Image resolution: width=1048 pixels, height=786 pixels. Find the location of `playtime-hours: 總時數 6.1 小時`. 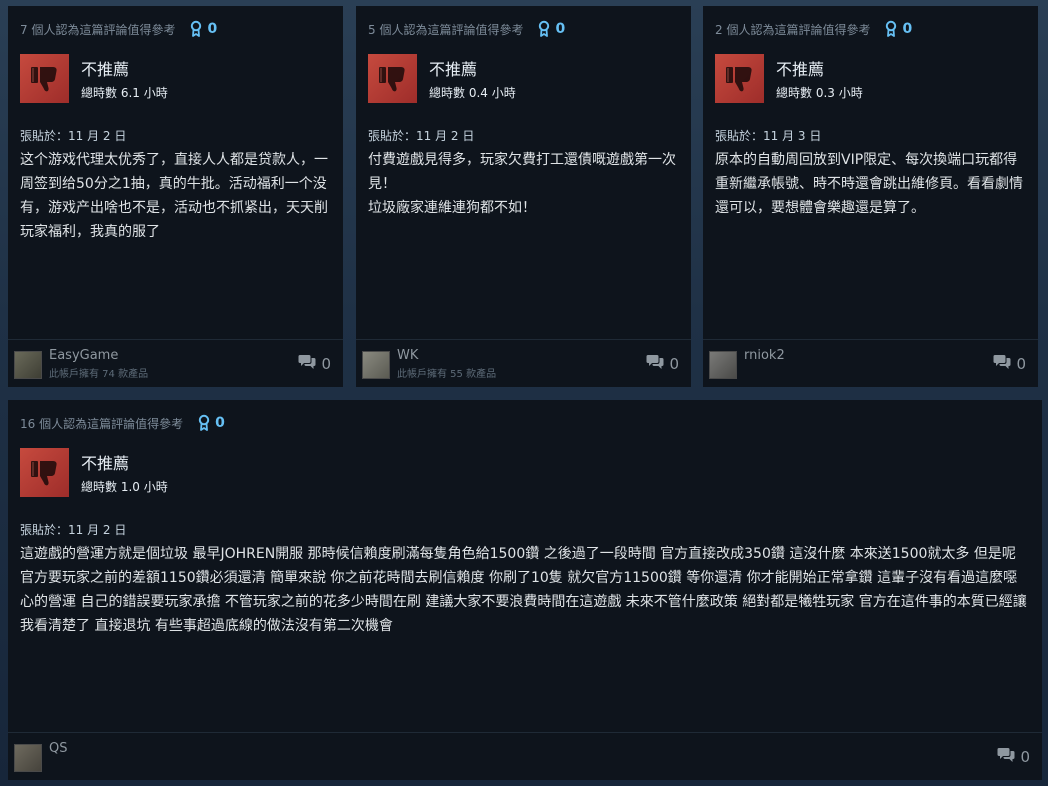

playtime-hours: 總時數 6.1 小時 is located at coordinates (124, 93).